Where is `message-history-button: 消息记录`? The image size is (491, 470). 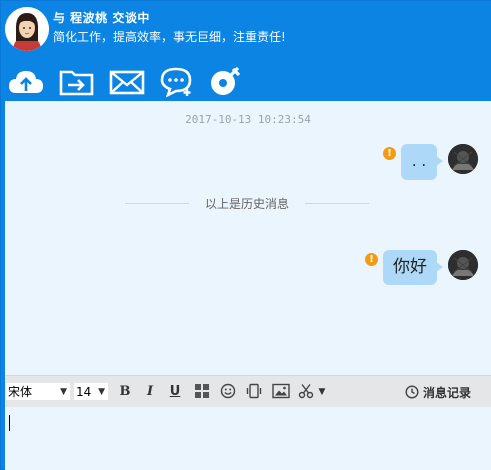 message-history-button: 消息记录 is located at coordinates (438, 392).